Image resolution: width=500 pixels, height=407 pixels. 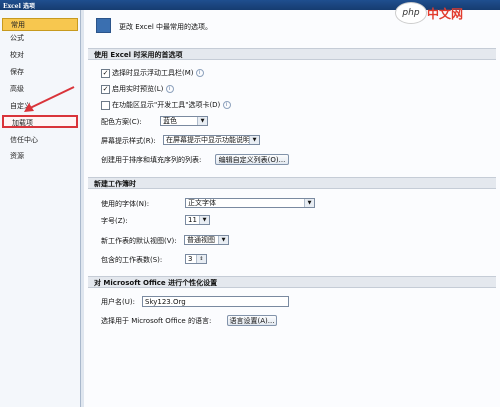 I want to click on default-view-label: 新工作表的默认视图(V):, so click(x=139, y=241).